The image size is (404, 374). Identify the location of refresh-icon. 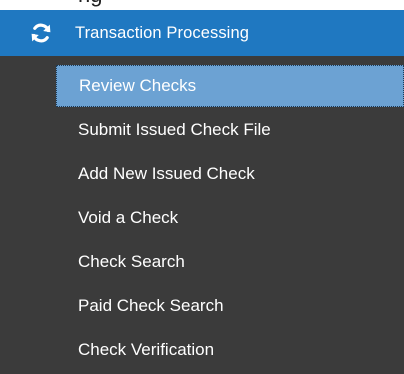
(41, 33).